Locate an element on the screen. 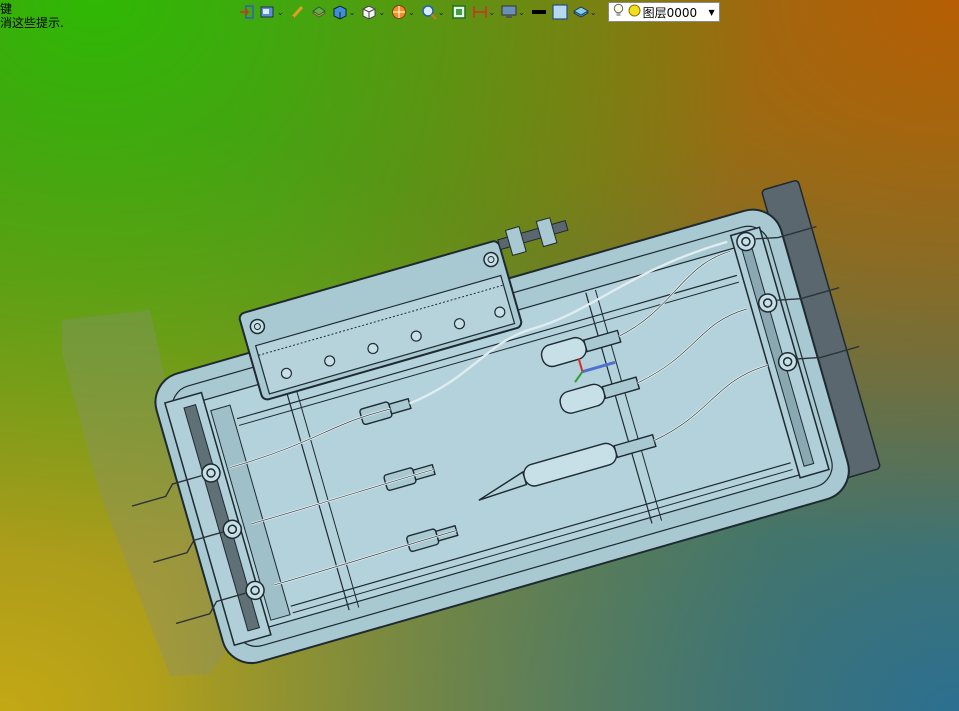  line-color-icon is located at coordinates (539, 12).